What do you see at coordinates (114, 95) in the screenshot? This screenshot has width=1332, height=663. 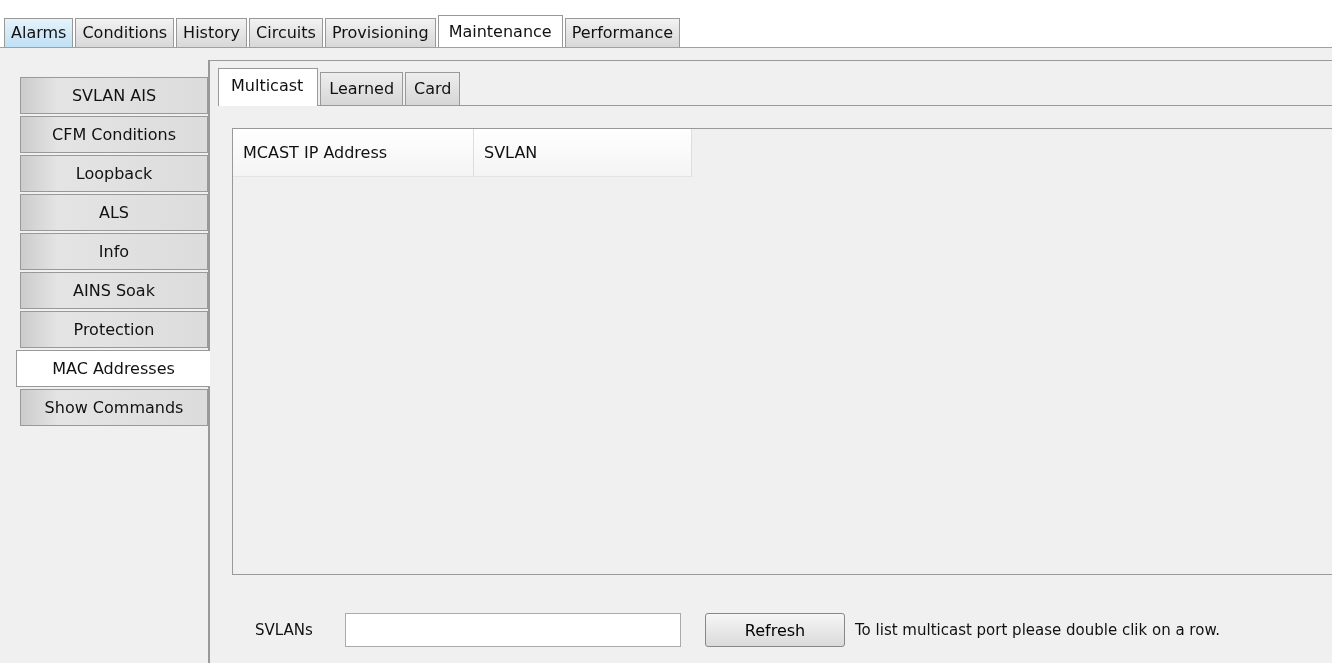 I see `side-tab: SVLAN AIS` at bounding box center [114, 95].